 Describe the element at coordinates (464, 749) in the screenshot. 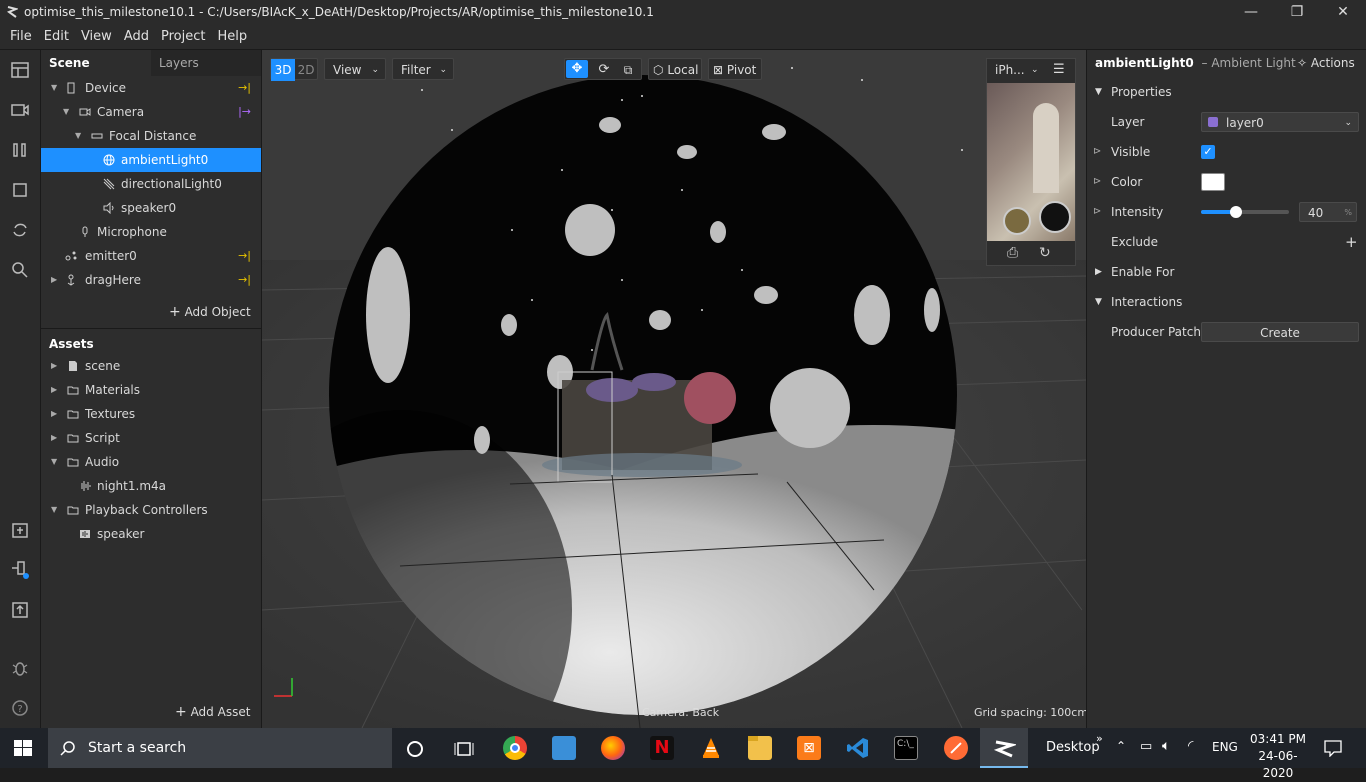

I see `task-view-icon` at that location.